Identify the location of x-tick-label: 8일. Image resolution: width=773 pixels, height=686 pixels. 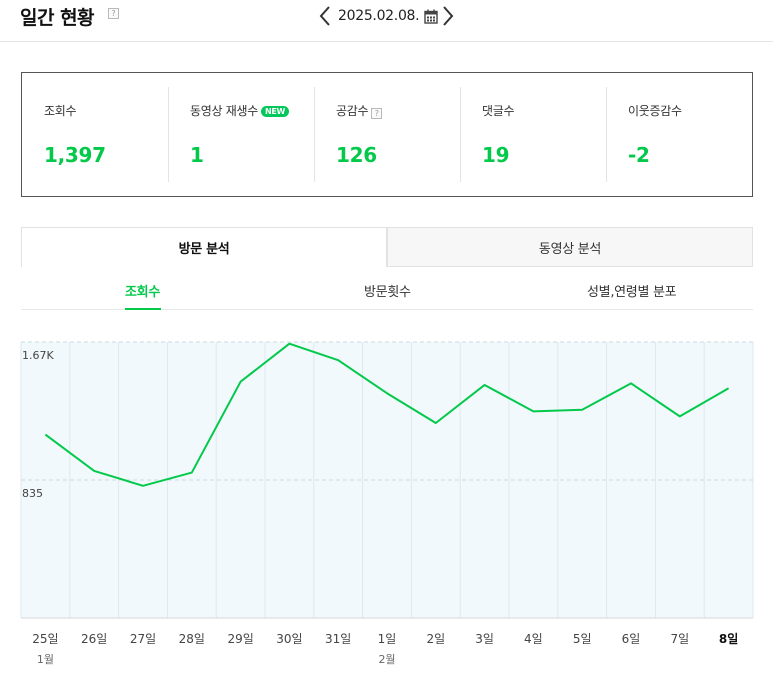
(728, 639).